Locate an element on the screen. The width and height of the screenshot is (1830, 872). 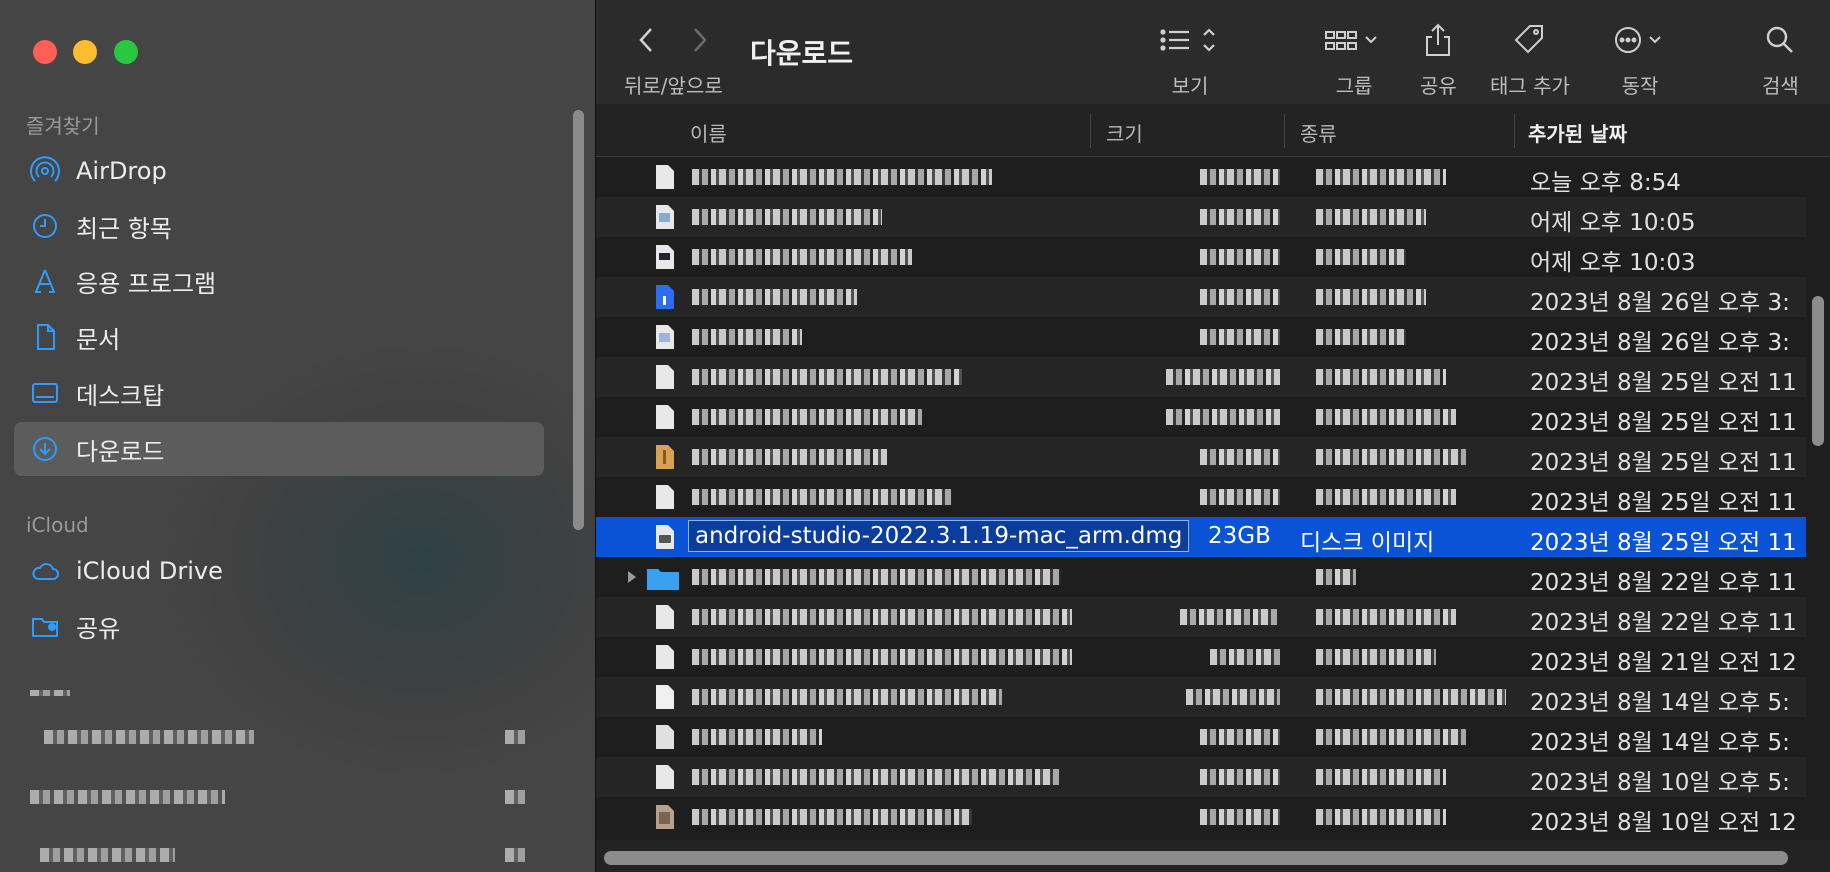
column-name-header: 이름 is located at coordinates (708, 132).